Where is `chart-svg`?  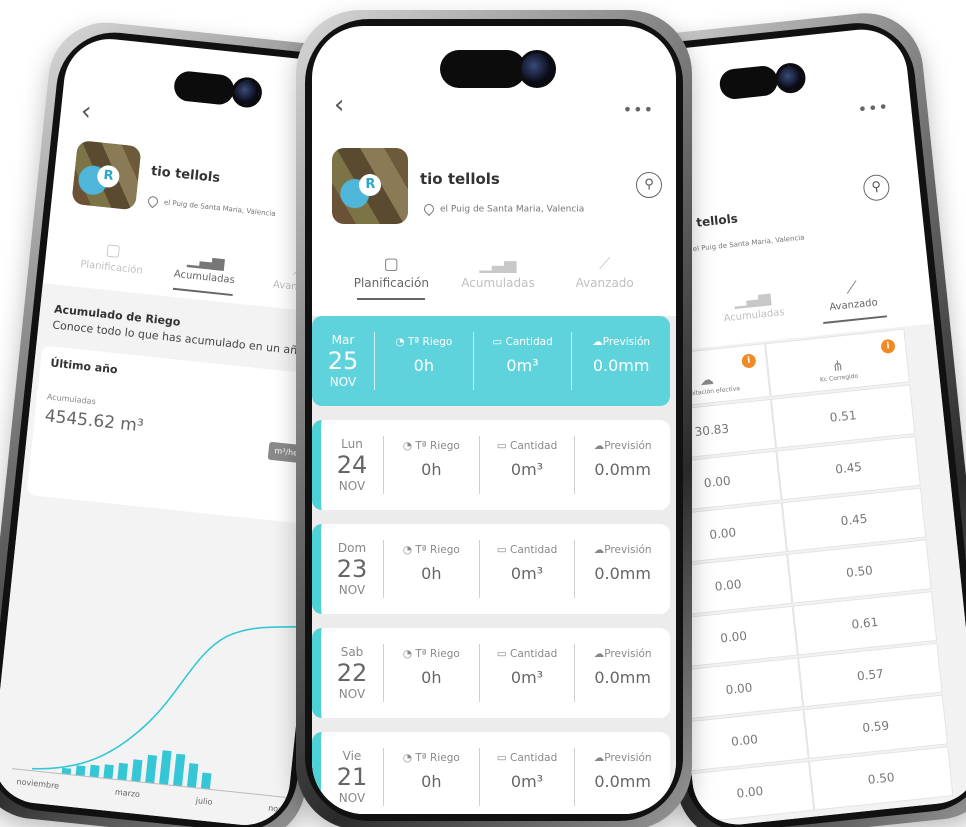
chart-svg is located at coordinates (160, 712).